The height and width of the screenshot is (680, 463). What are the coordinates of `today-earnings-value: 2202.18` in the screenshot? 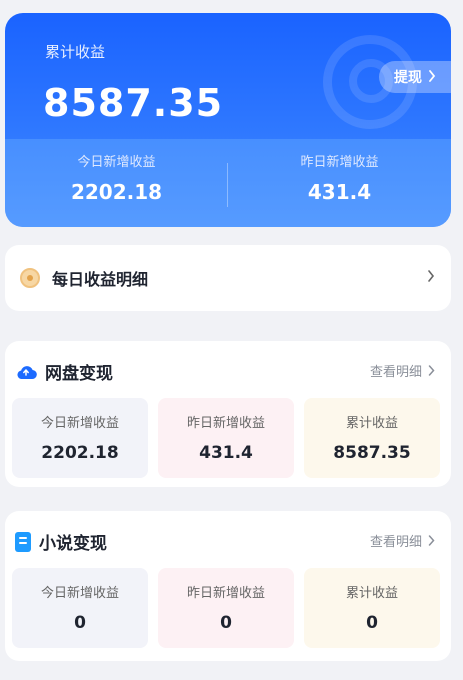 It's located at (116, 192).